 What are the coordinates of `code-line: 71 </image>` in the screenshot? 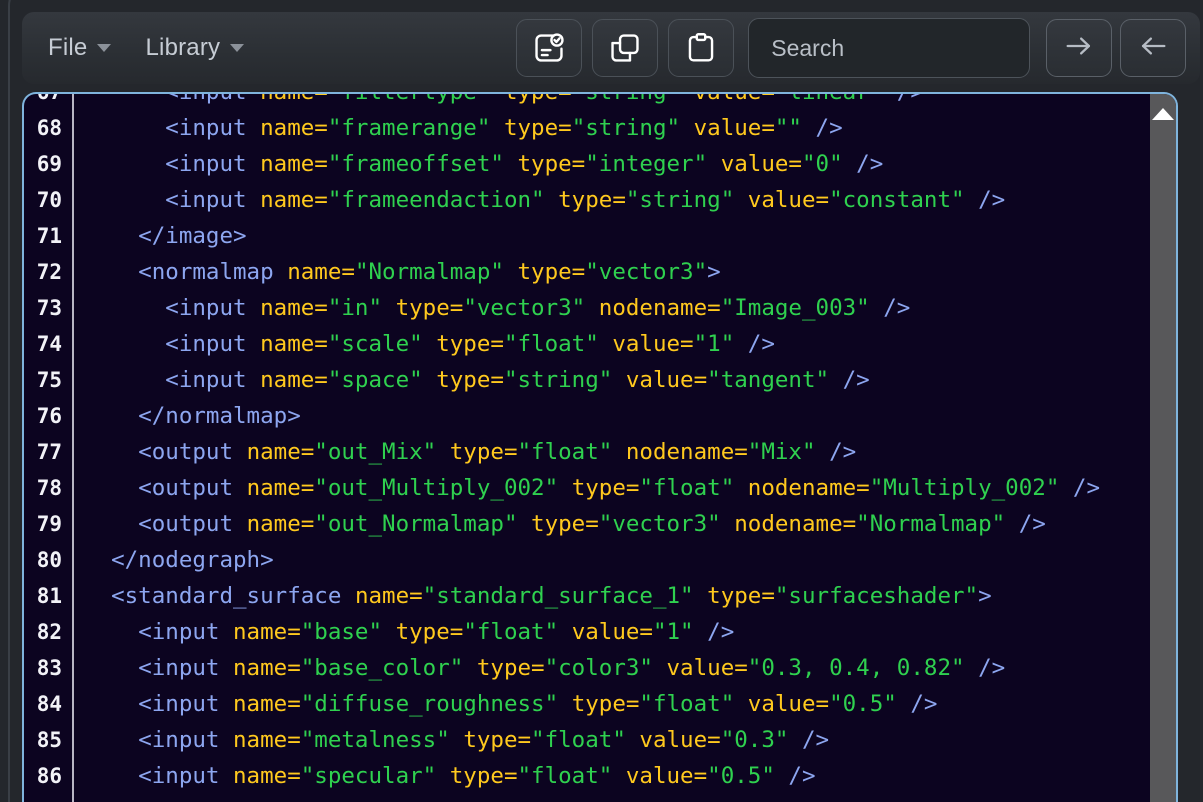 It's located at (588, 236).